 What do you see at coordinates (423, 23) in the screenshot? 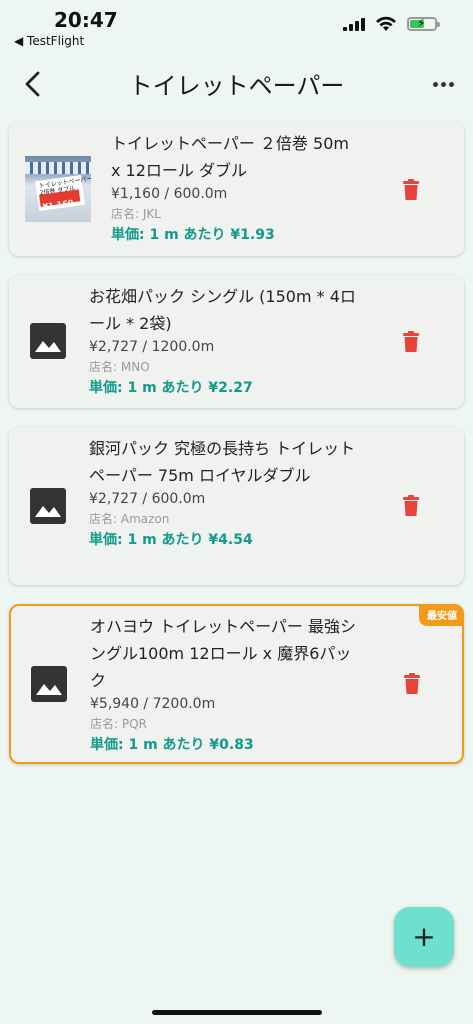
I see `battery-charging-icon: ⚡` at bounding box center [423, 23].